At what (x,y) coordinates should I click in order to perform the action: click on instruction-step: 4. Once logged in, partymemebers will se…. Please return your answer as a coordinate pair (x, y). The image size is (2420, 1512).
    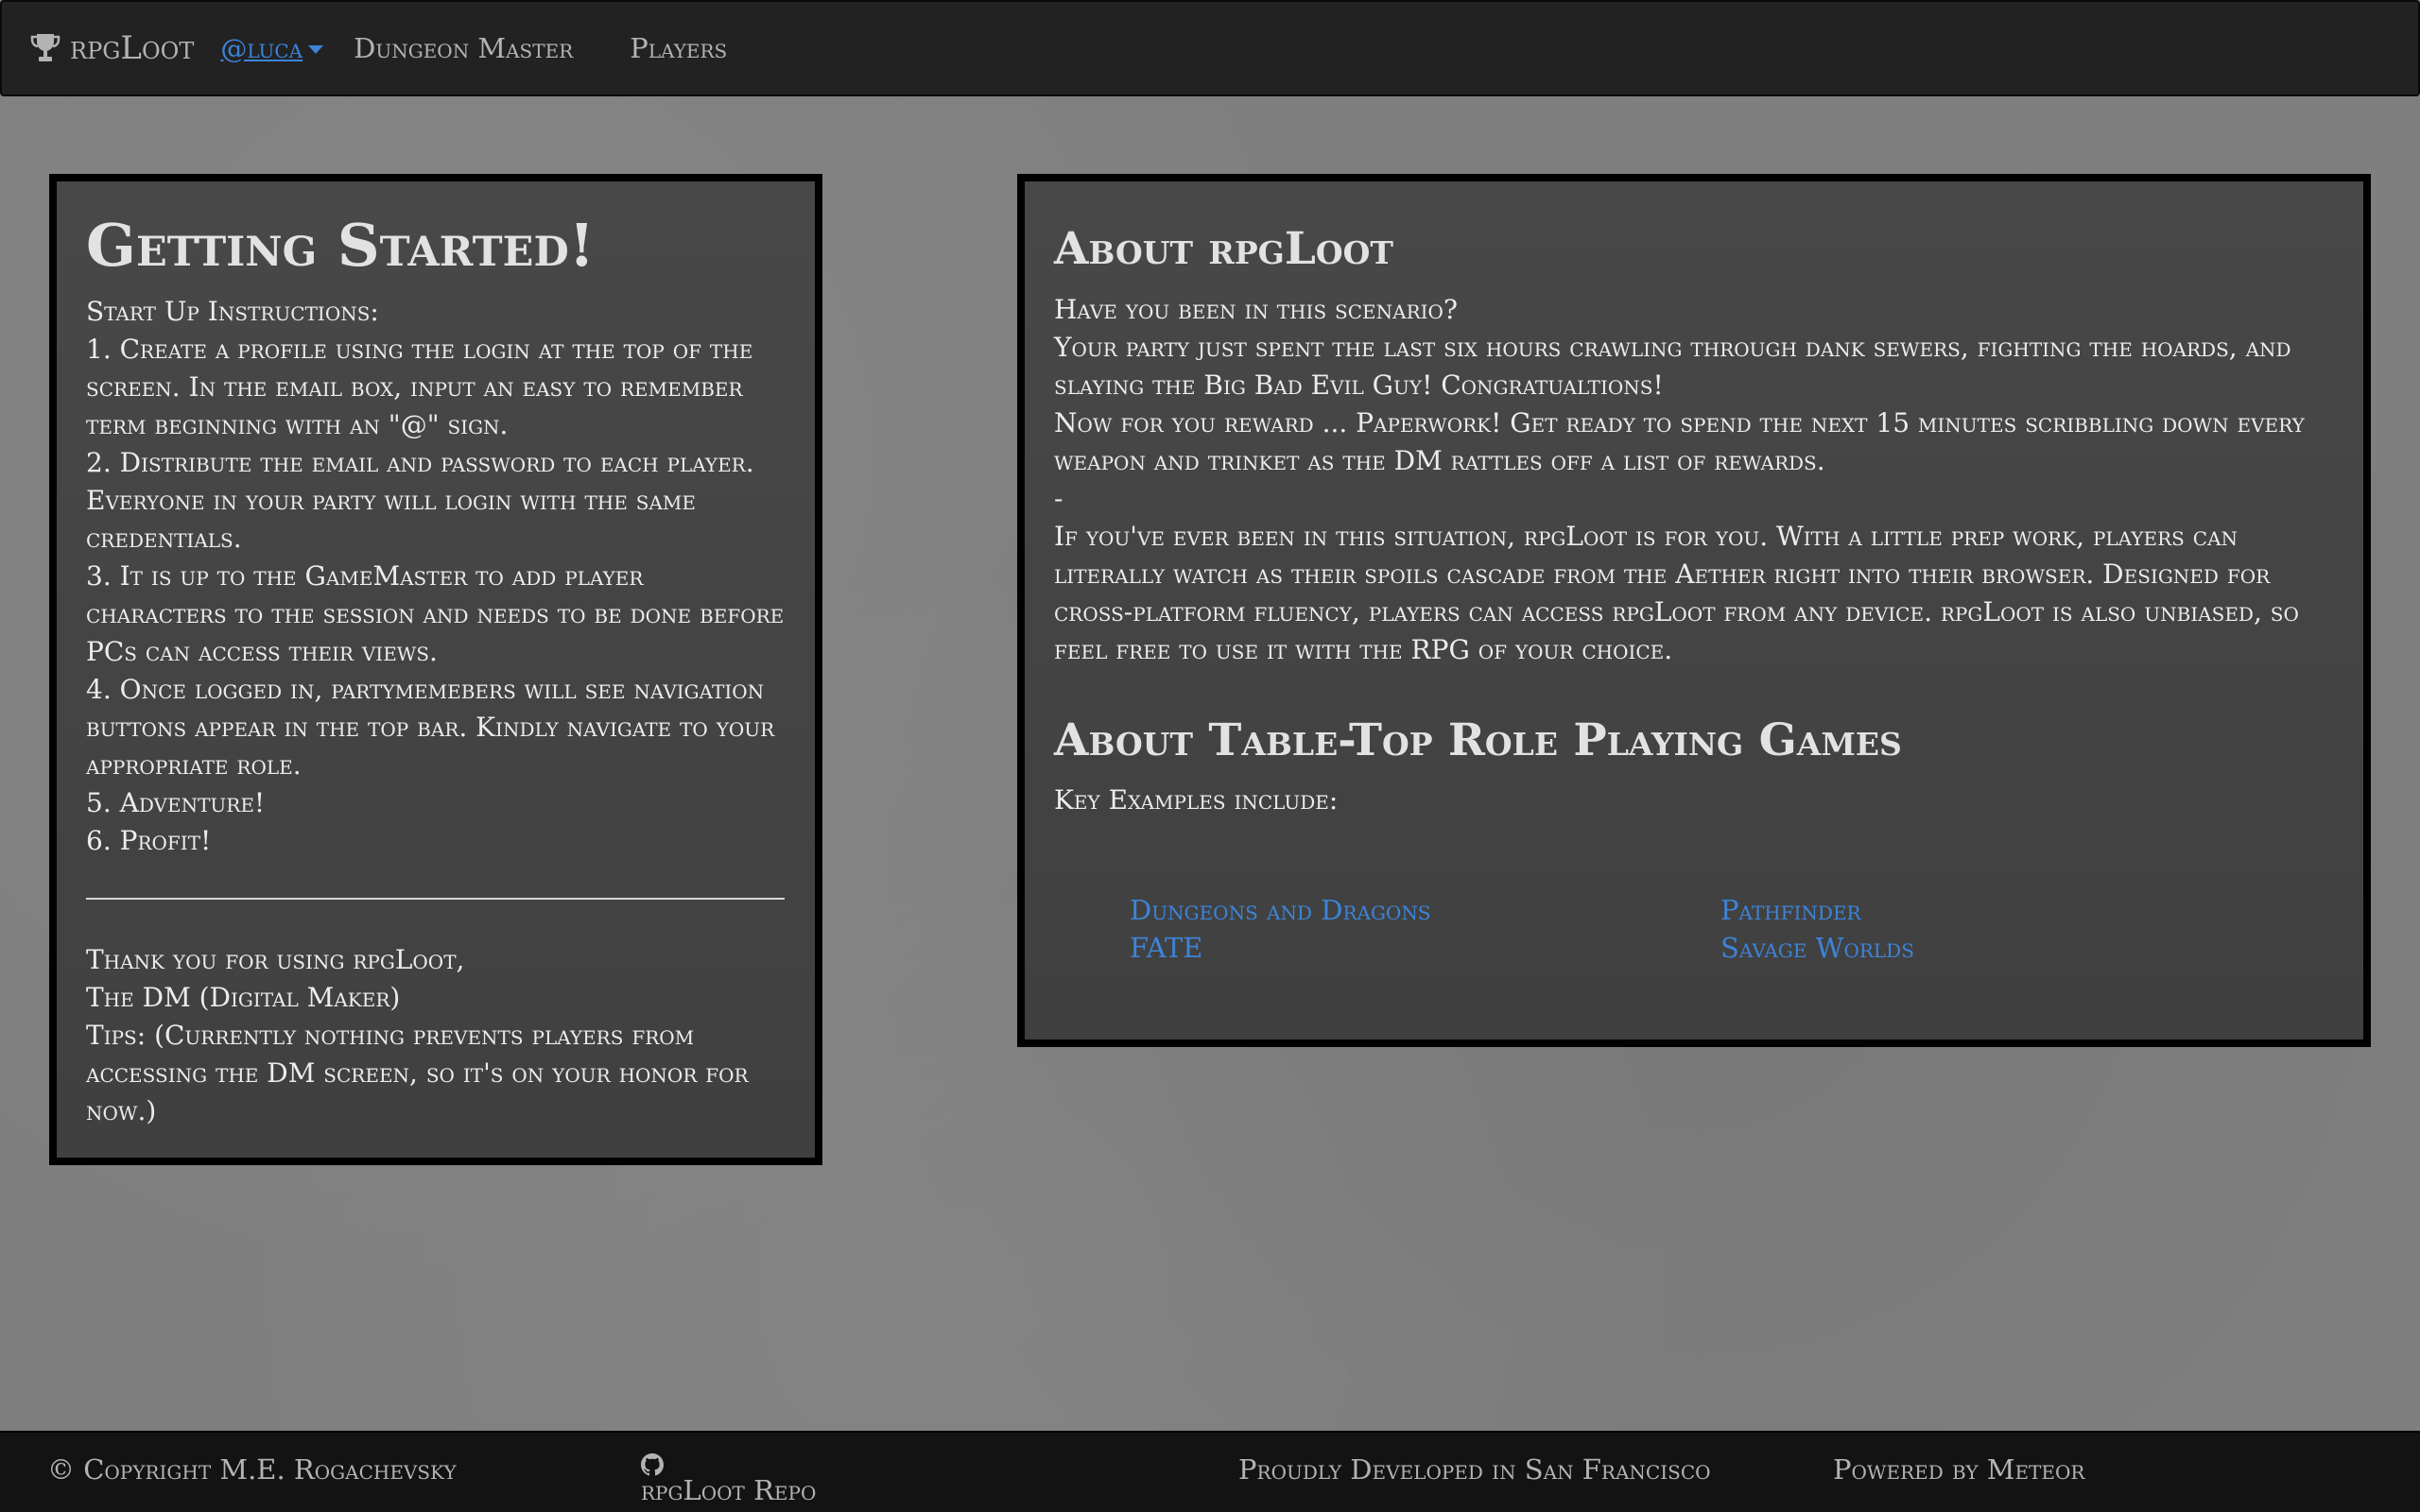
    Looking at the image, I should click on (430, 728).